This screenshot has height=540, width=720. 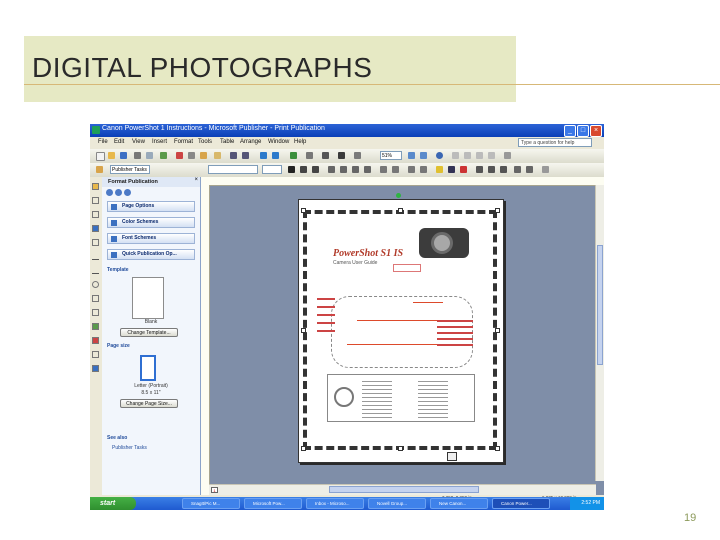 What do you see at coordinates (149, 155) in the screenshot?
I see `preview-icon` at bounding box center [149, 155].